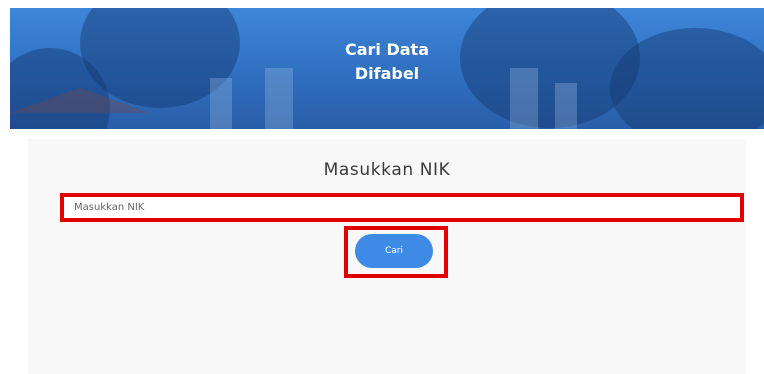  Describe the element at coordinates (387, 170) in the screenshot. I see `search-heading: Masukkan NIK` at that location.